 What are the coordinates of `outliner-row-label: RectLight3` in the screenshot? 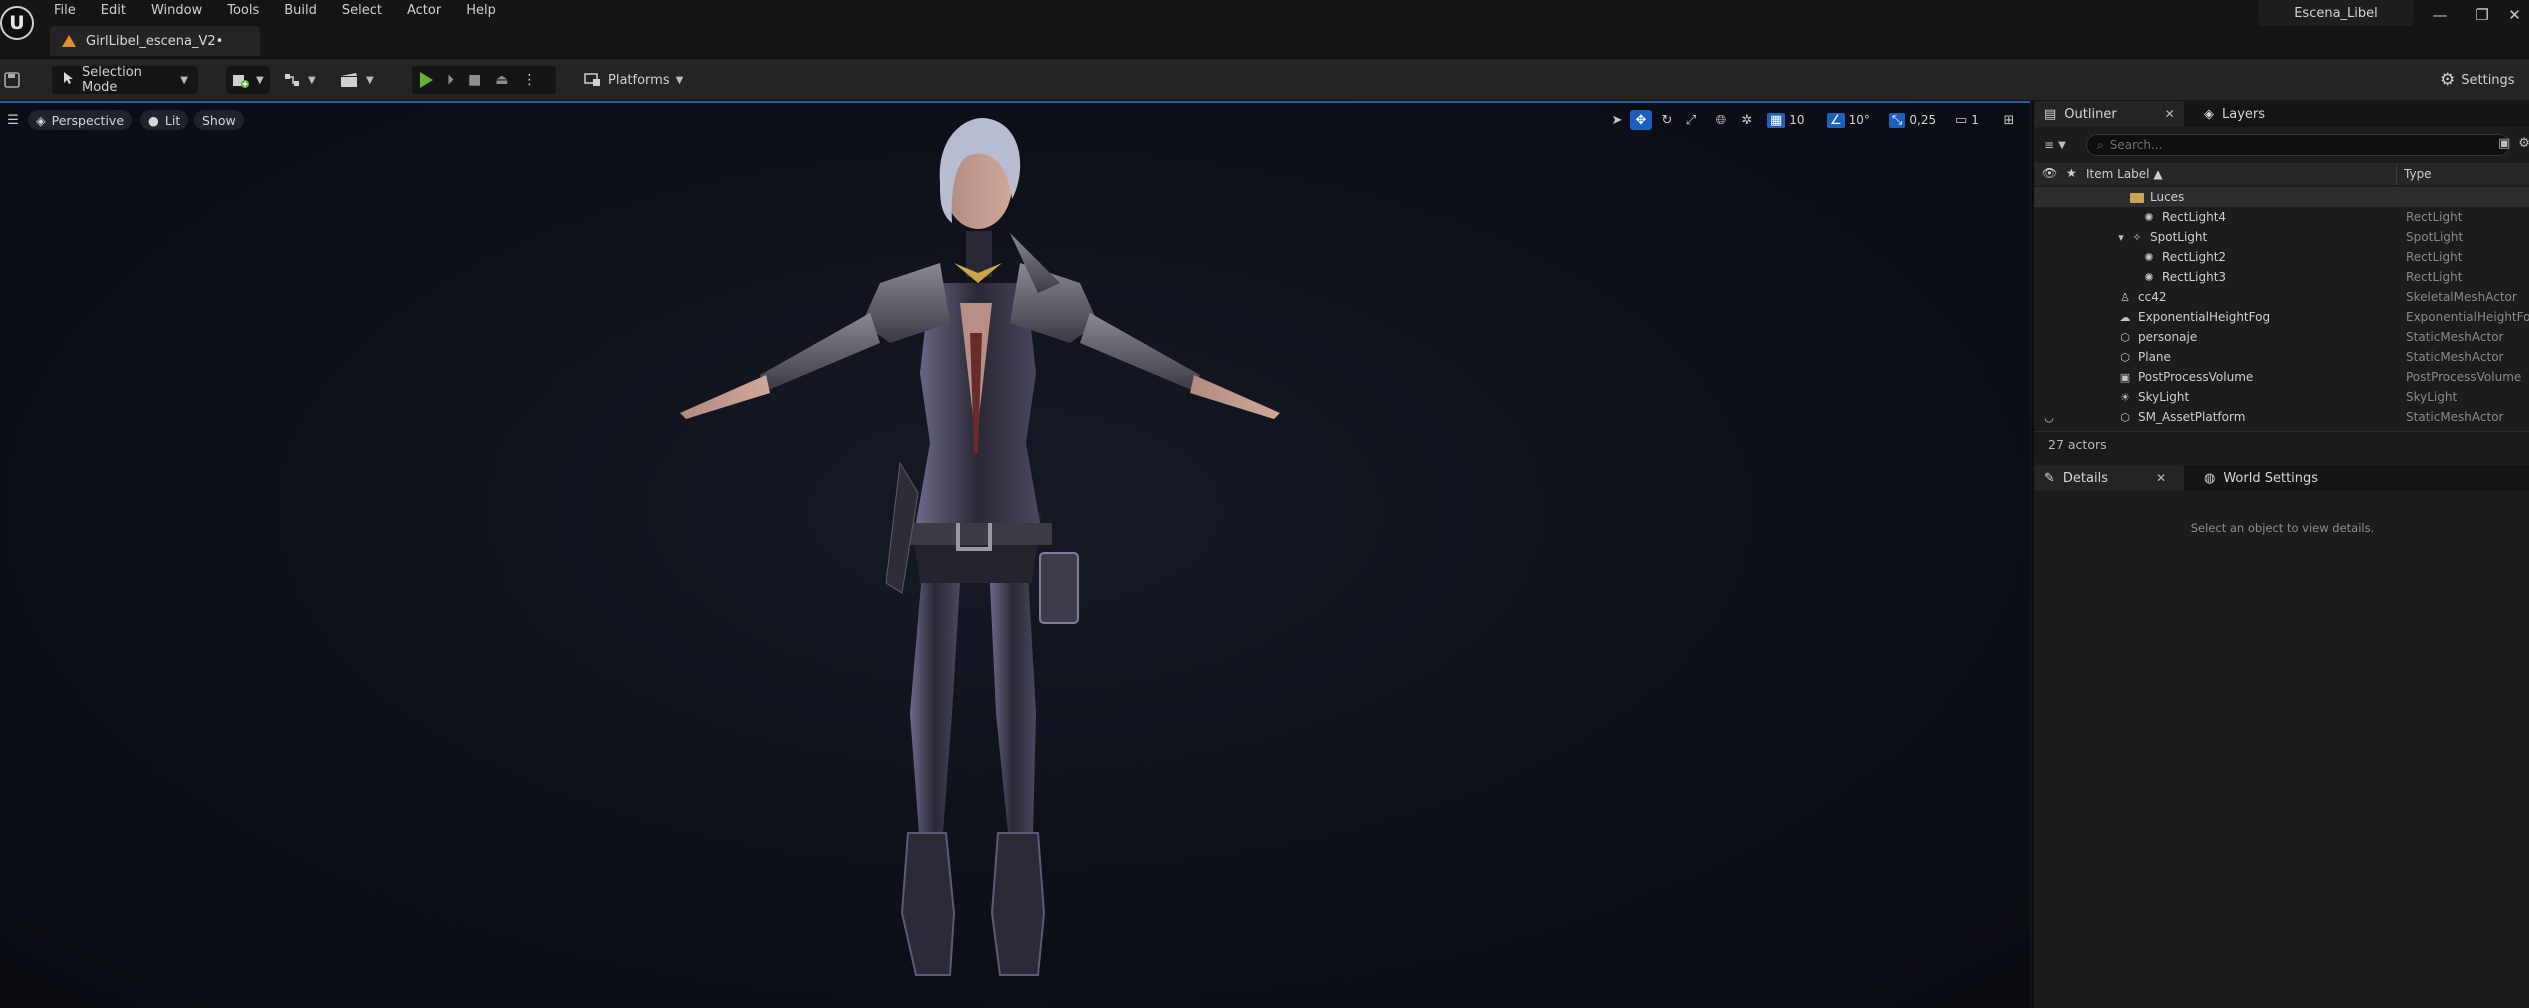 It's located at (2194, 277).